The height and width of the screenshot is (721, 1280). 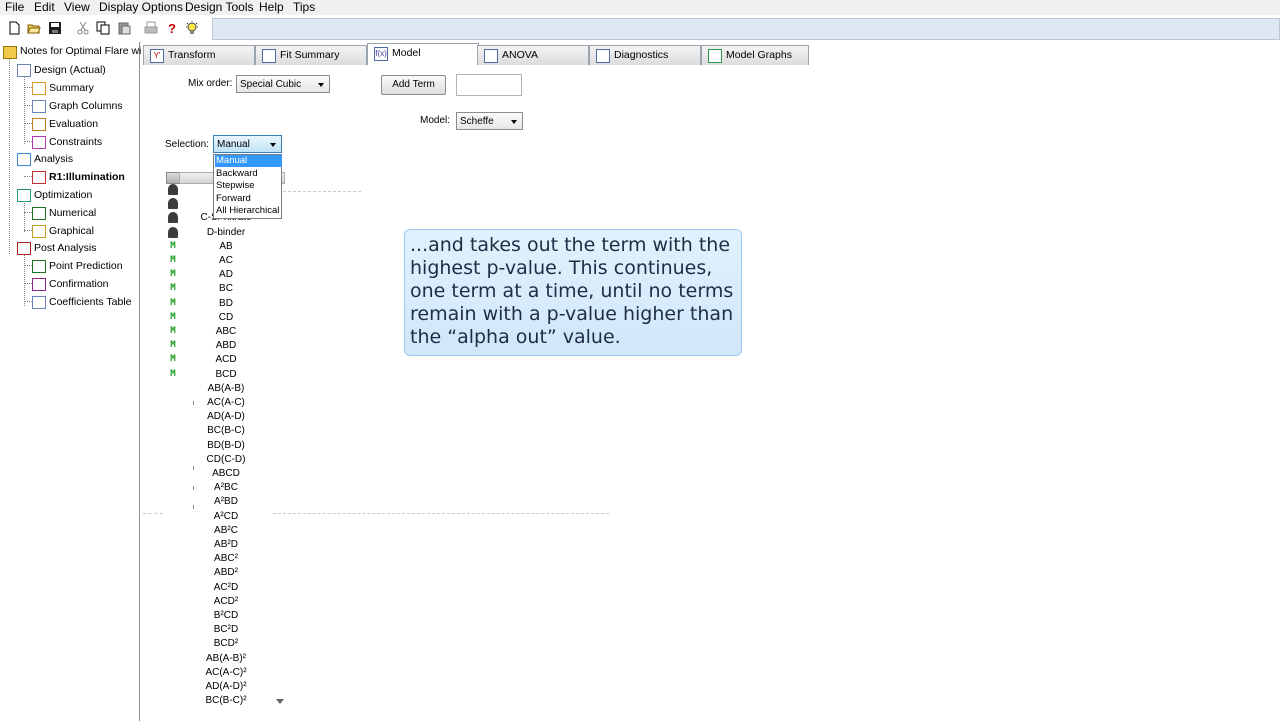 I want to click on table-row: AD(A-D), so click(x=219, y=417).